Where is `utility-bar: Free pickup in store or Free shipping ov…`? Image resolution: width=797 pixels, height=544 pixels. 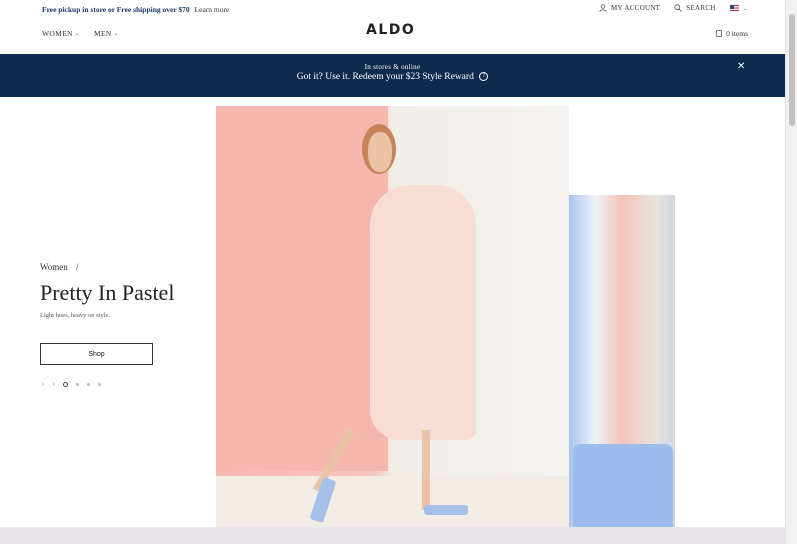
utility-bar: Free pickup in store or Free shipping ov… is located at coordinates (392, 10).